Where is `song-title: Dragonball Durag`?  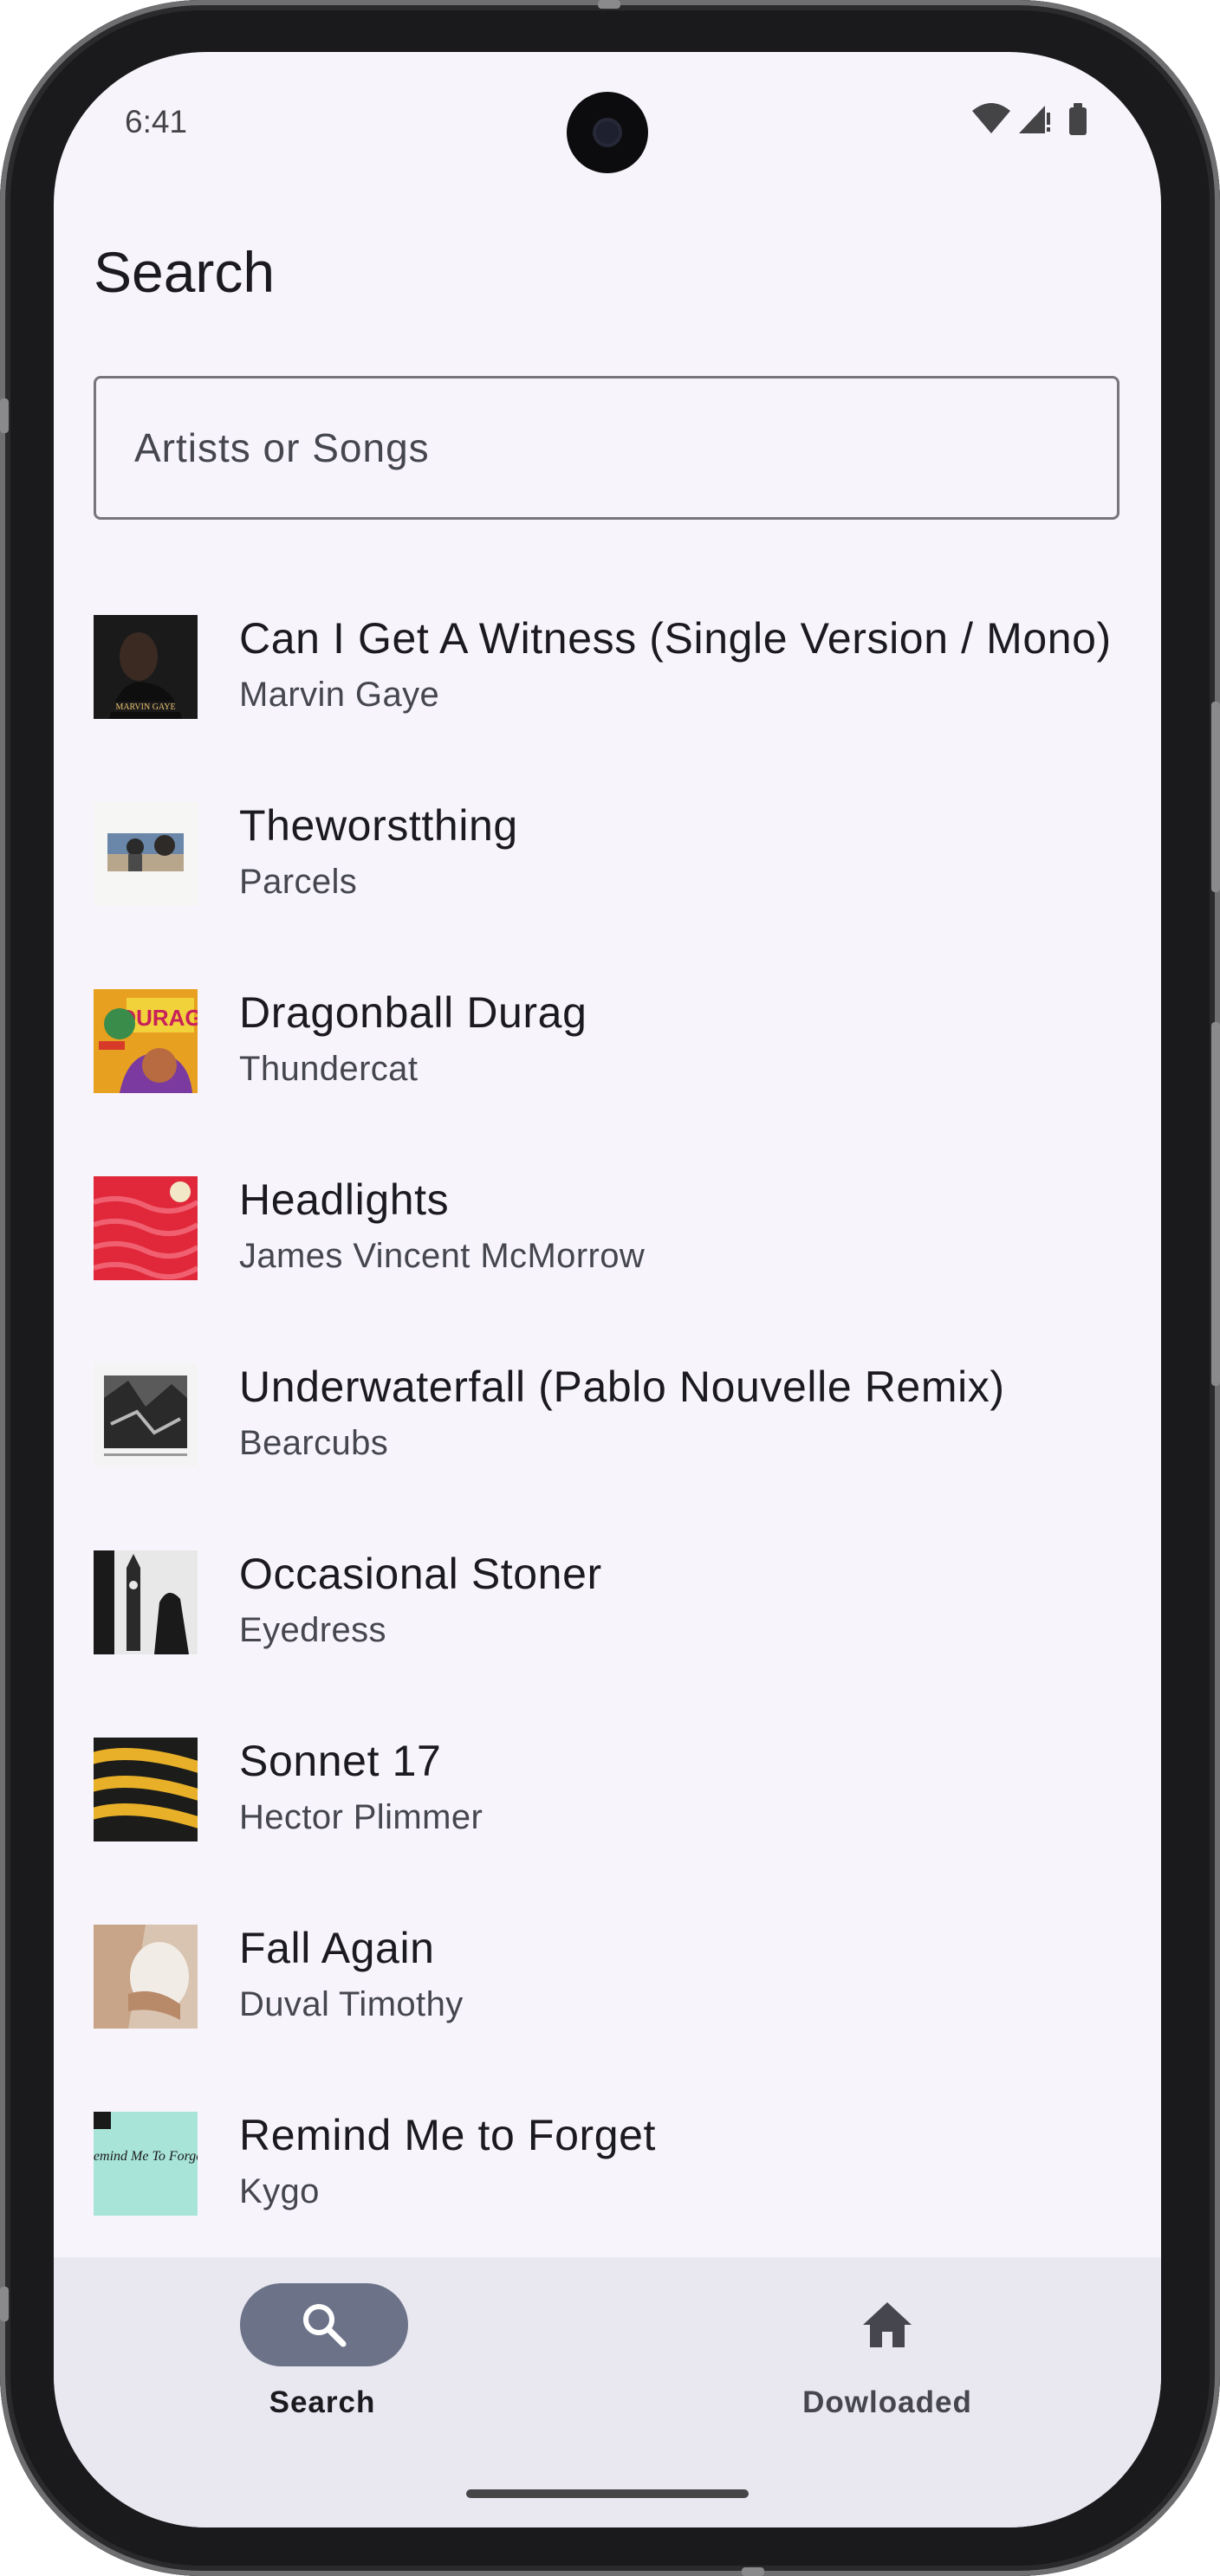 song-title: Dragonball Durag is located at coordinates (413, 1012).